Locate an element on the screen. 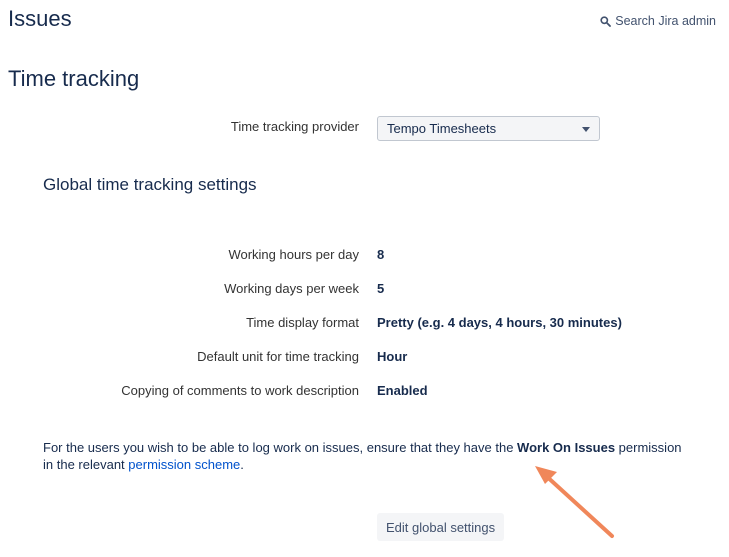 Image resolution: width=729 pixels, height=557 pixels. copy-comments-value: Enabled is located at coordinates (402, 390).